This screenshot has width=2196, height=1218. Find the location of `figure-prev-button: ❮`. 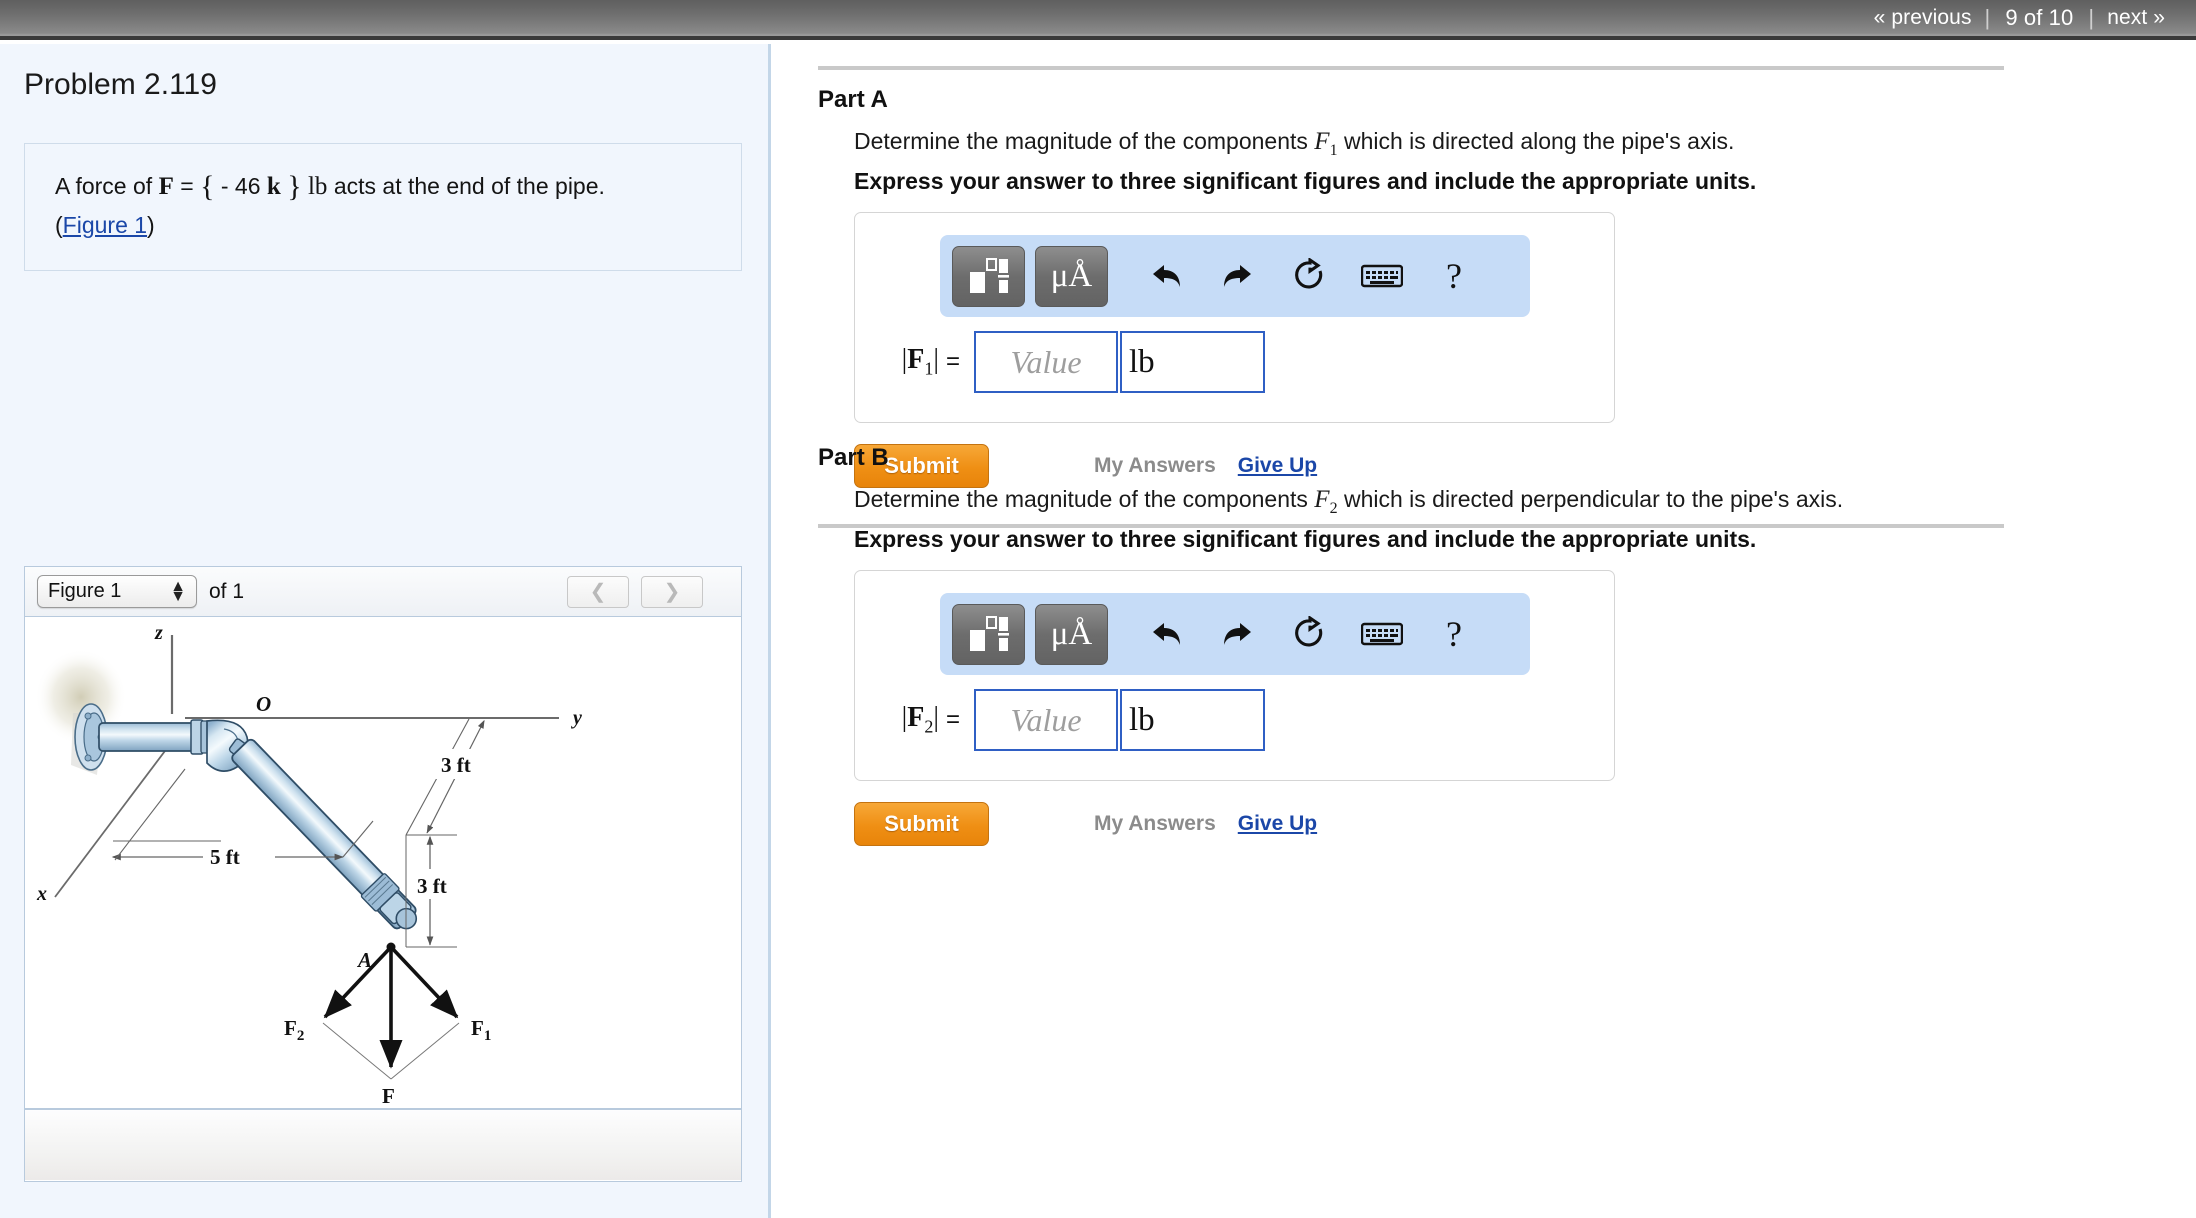

figure-prev-button: ❮ is located at coordinates (598, 591).